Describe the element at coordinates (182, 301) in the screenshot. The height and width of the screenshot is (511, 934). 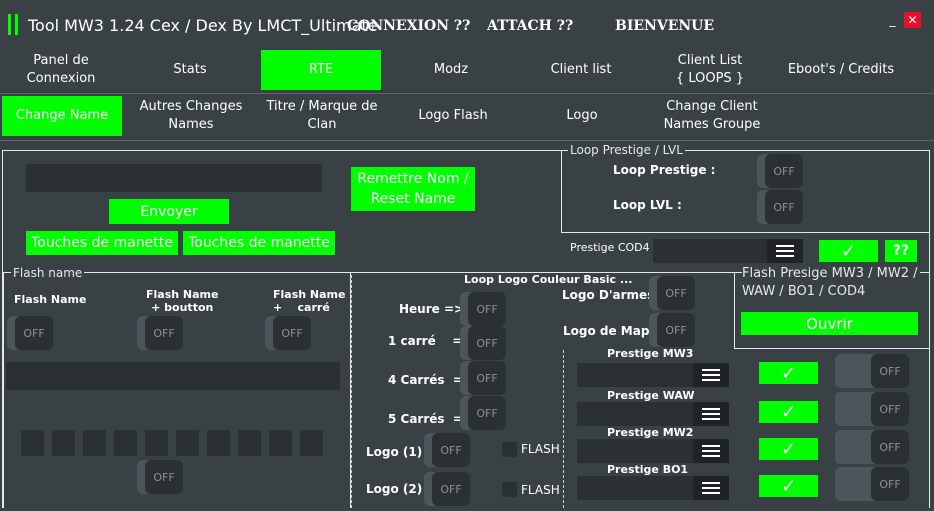
I see `flash-name-col2: Flash Name + boutton` at that location.